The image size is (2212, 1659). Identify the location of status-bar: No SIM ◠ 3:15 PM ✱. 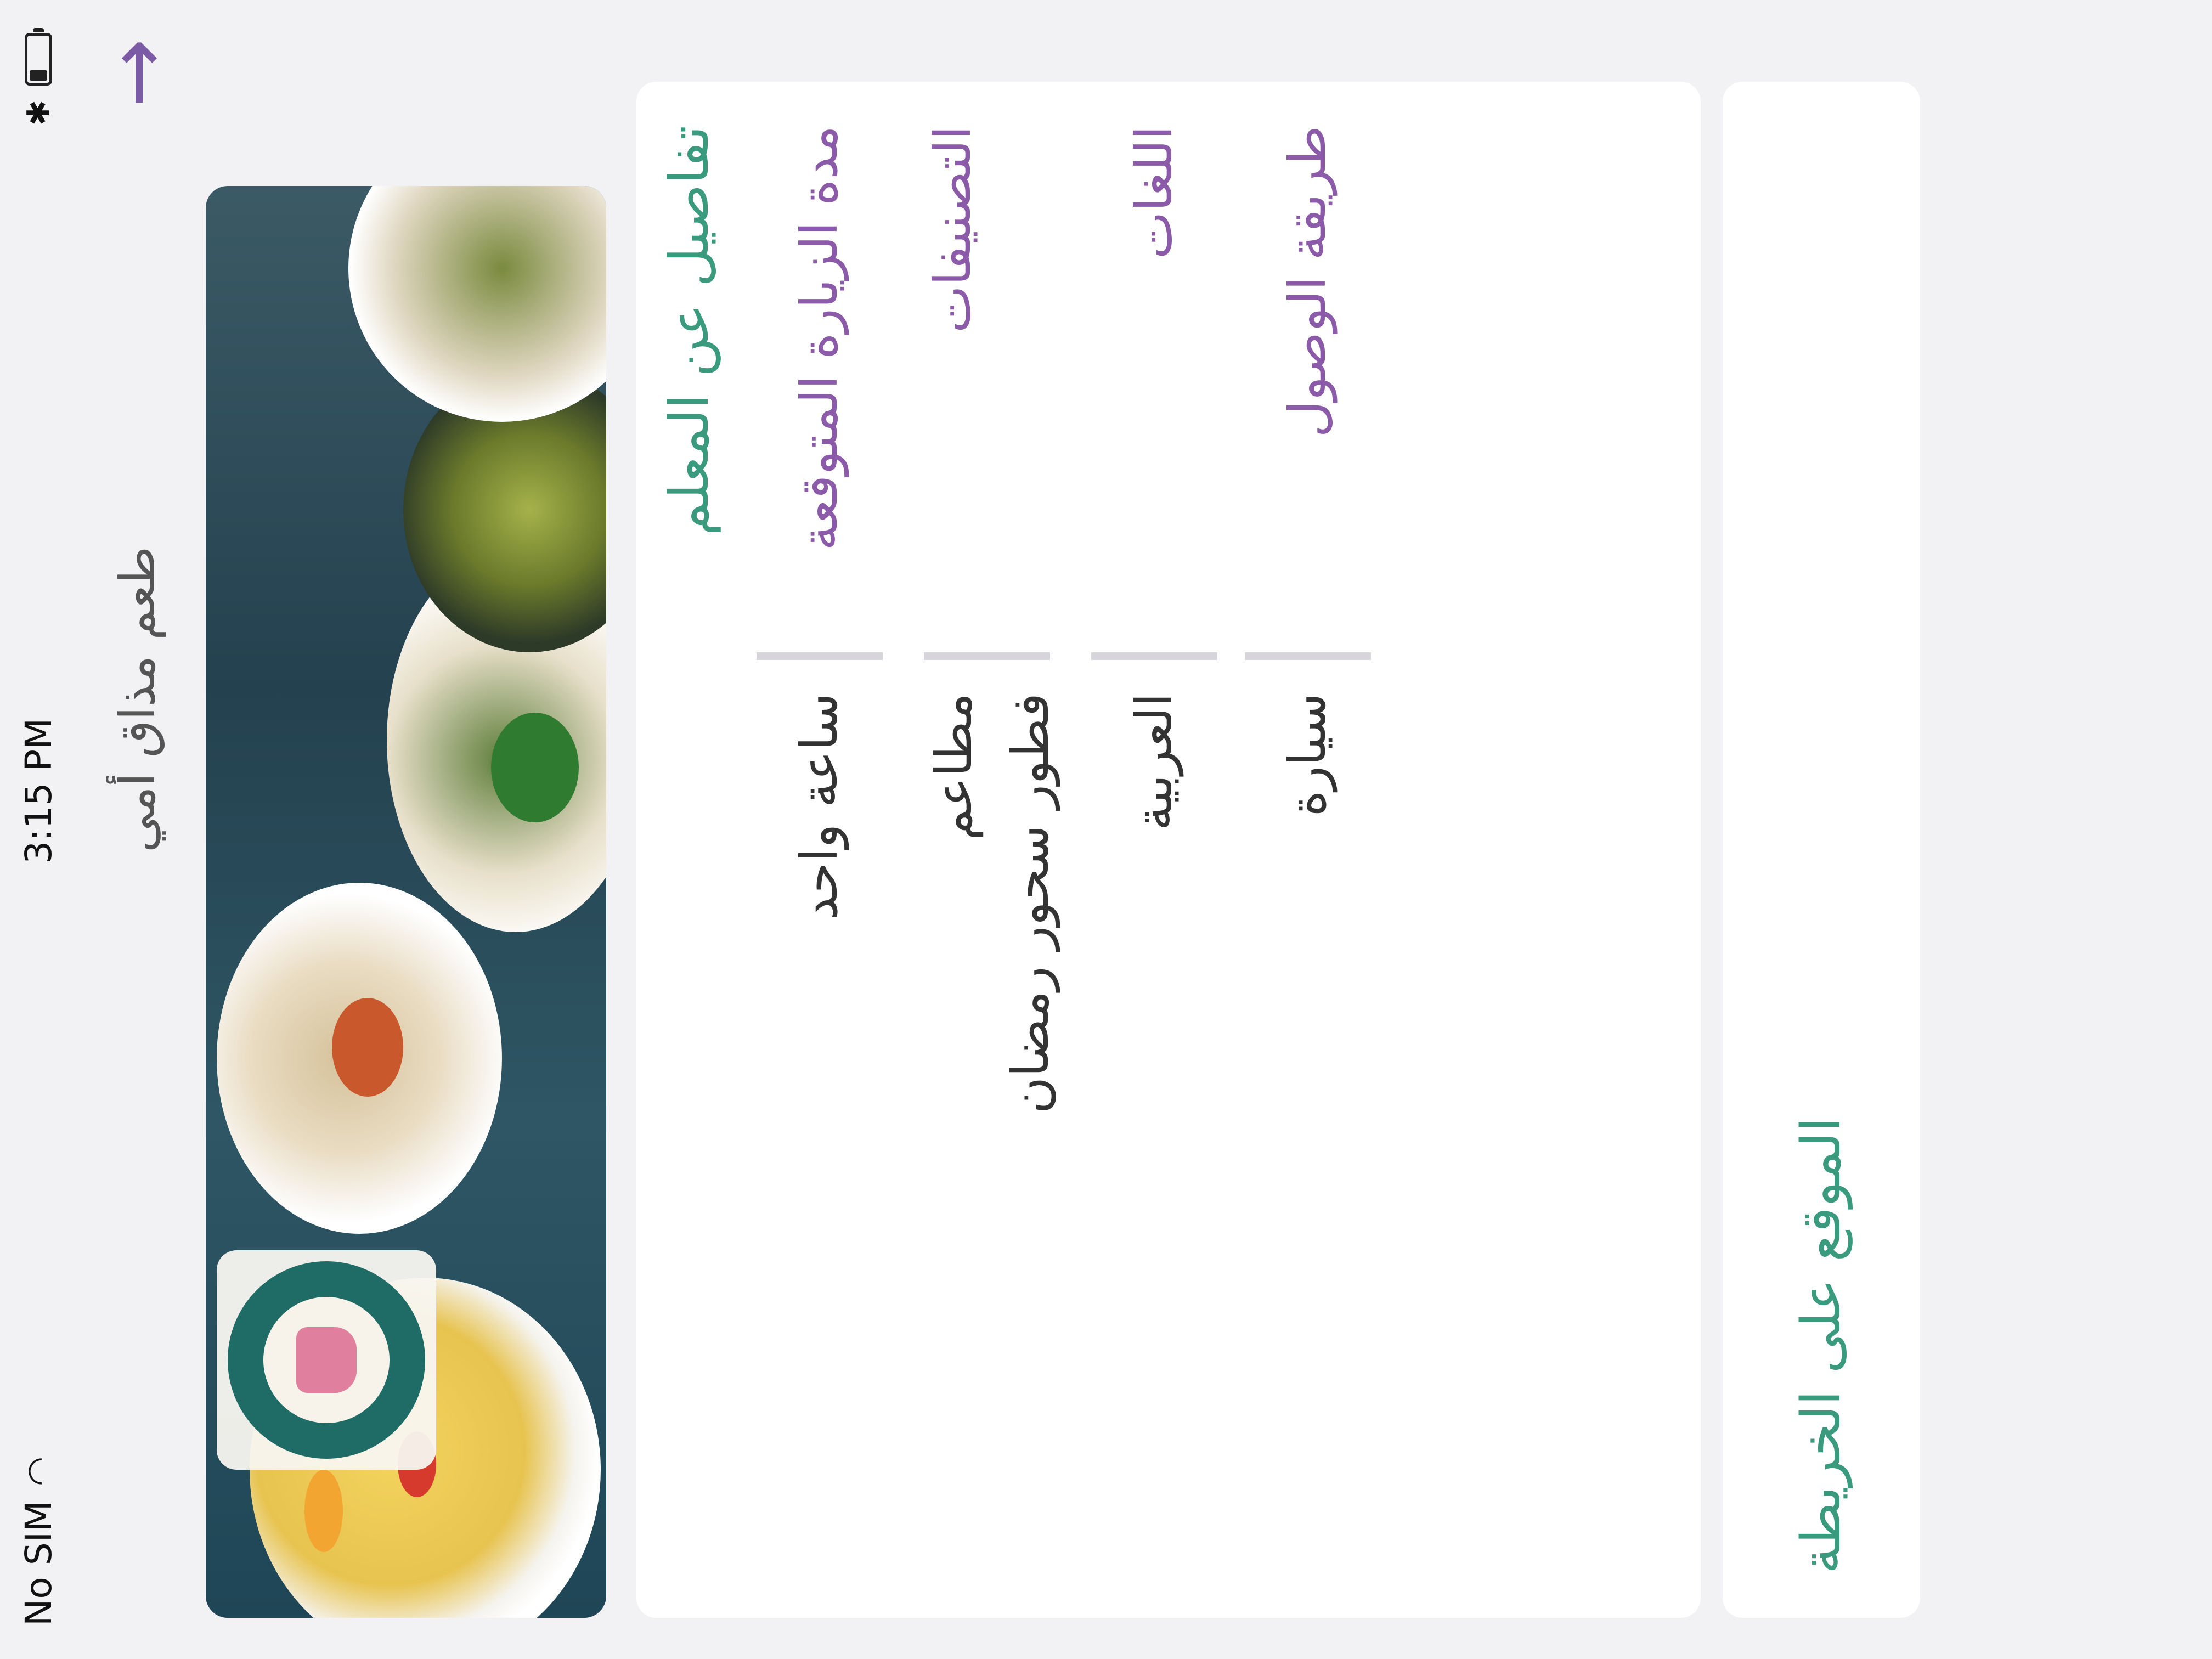
(39, 830).